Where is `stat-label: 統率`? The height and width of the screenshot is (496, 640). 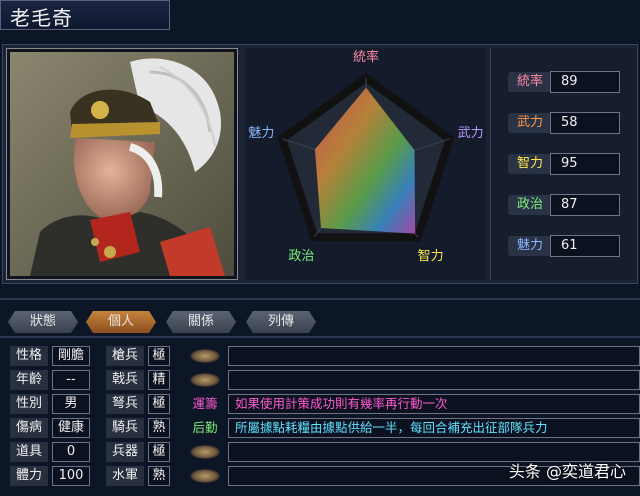
stat-label: 統率 is located at coordinates (530, 82).